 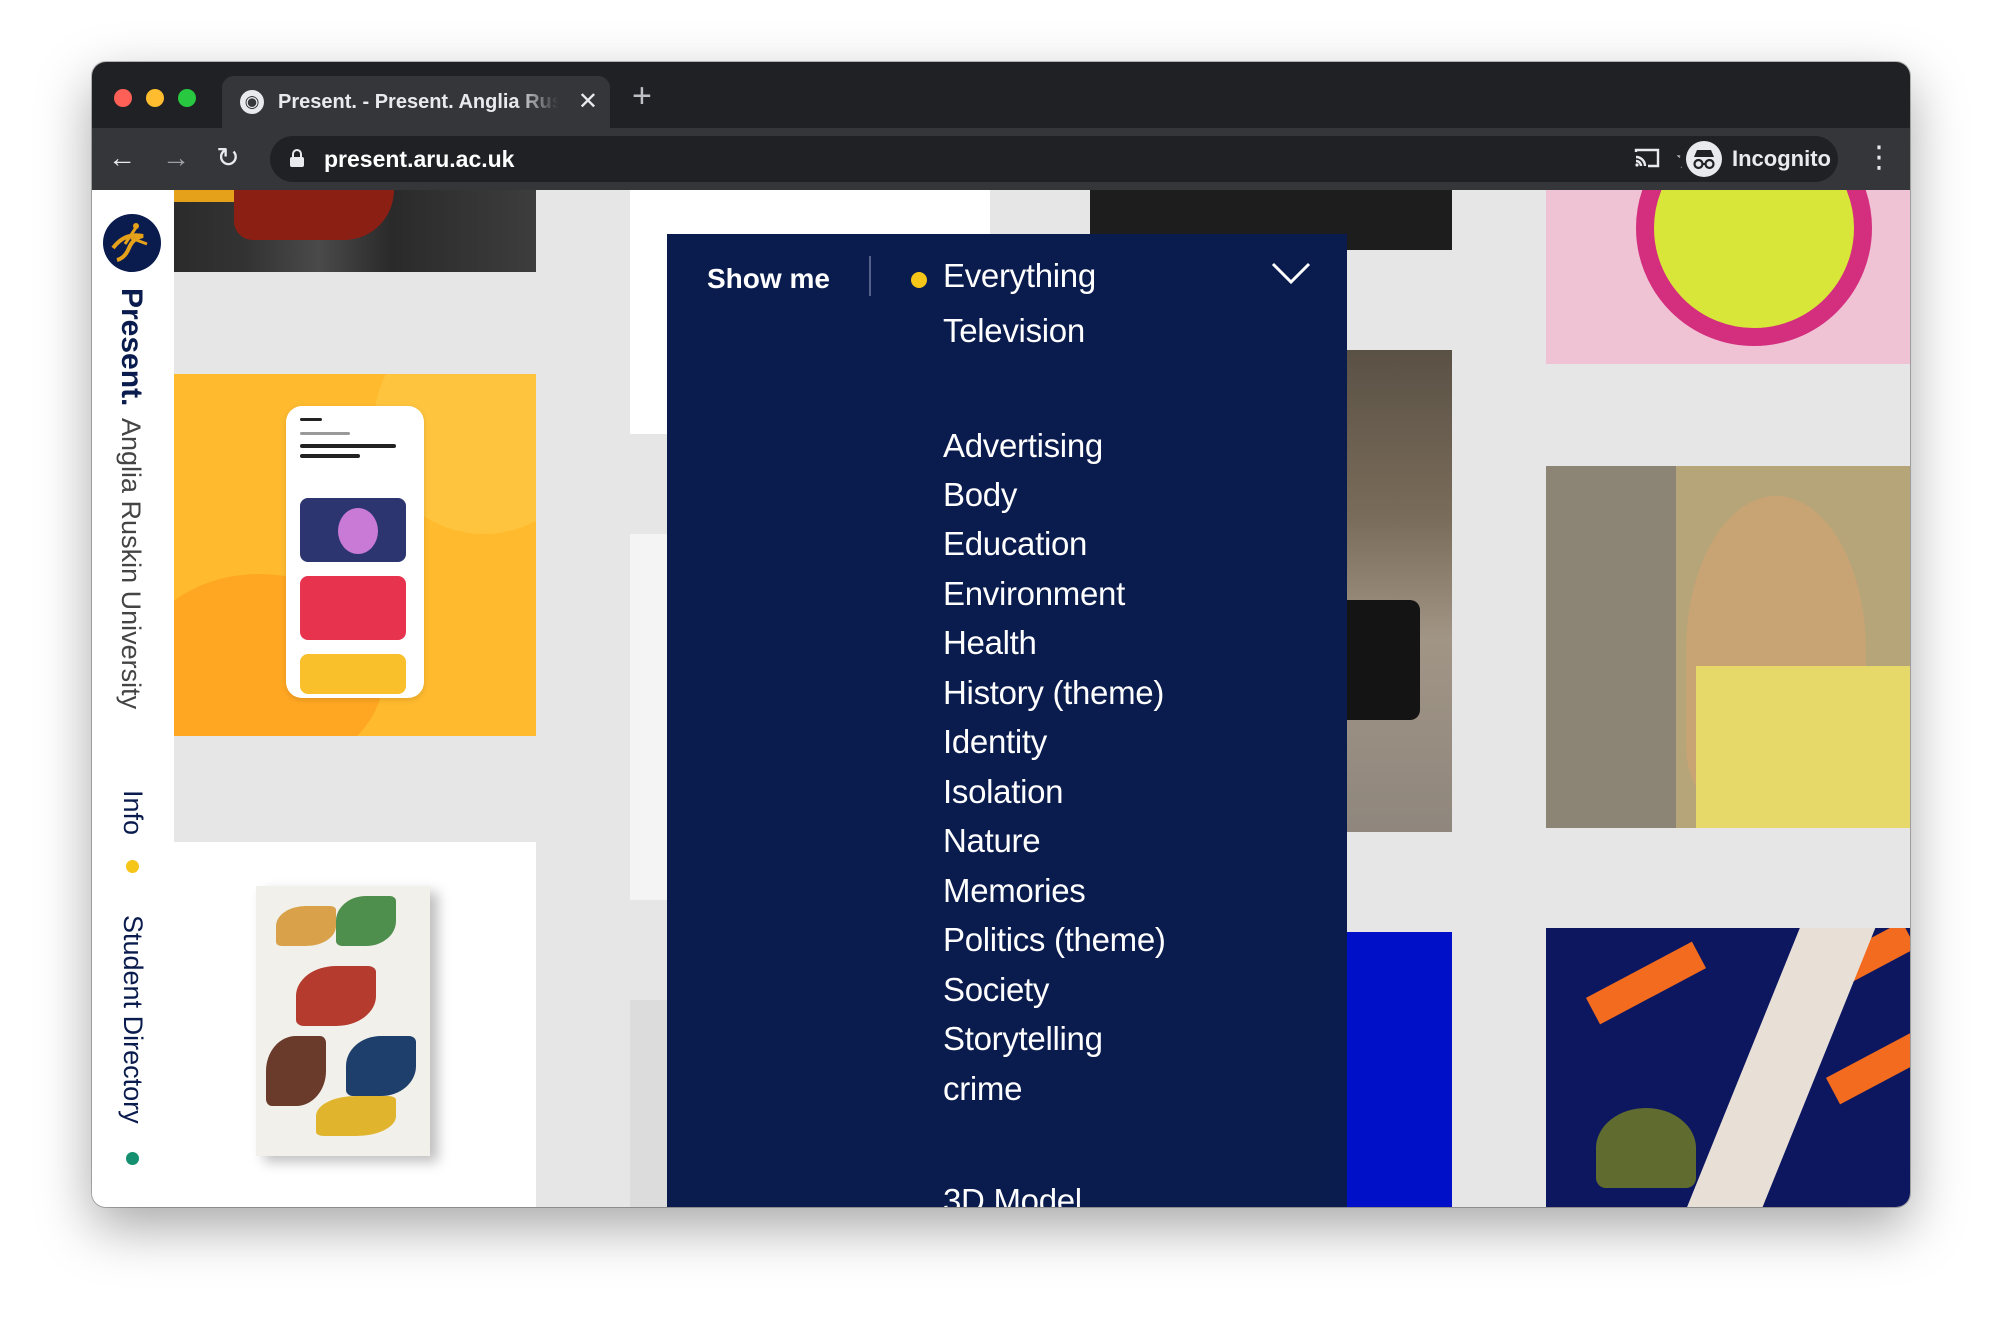 What do you see at coordinates (996, 990) in the screenshot?
I see `option-society: Society` at bounding box center [996, 990].